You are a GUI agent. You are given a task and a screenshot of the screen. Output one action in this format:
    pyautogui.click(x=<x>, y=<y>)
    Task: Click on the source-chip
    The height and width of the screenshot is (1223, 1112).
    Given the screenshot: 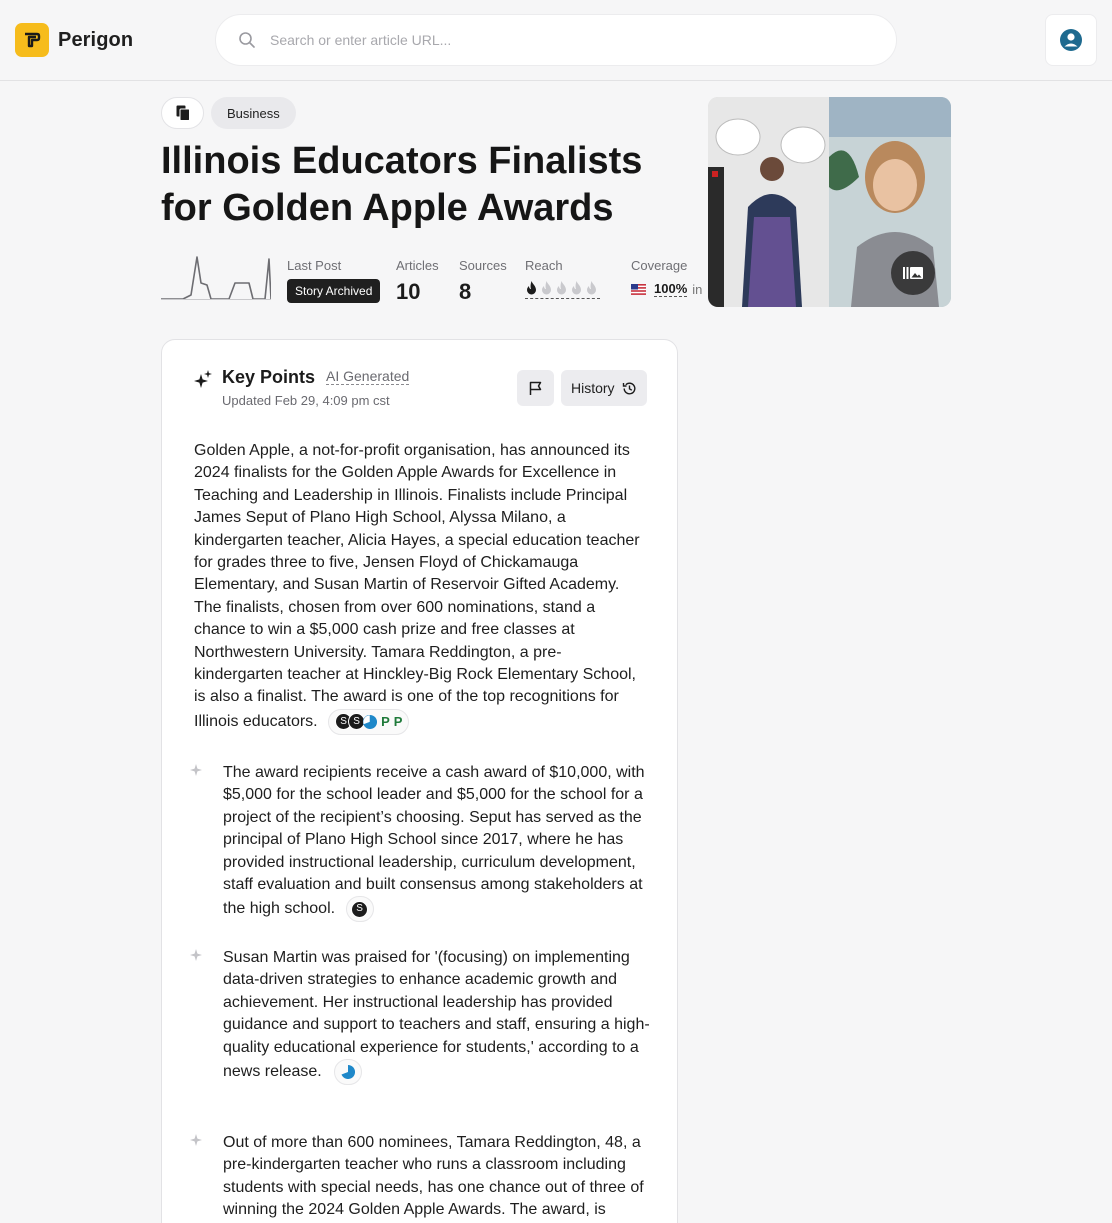 What is the action you would take?
    pyautogui.click(x=348, y=1072)
    